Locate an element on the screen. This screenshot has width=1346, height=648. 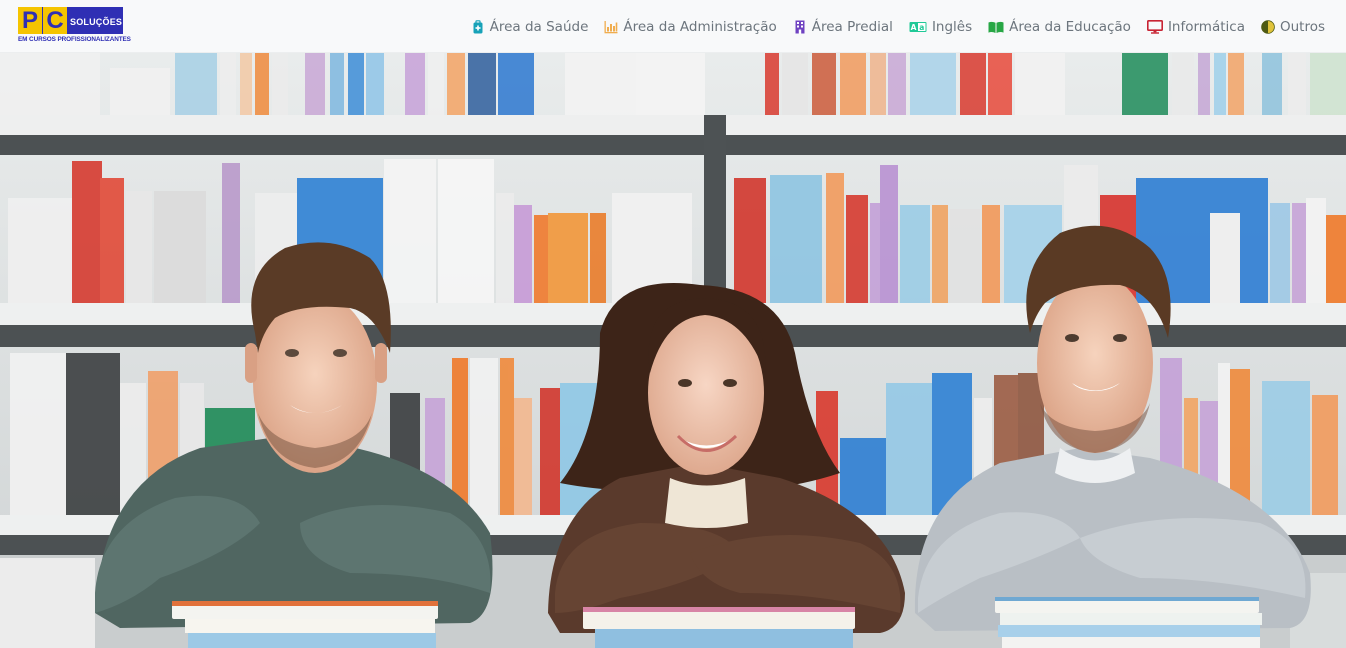
medkit-icon is located at coordinates (478, 26).